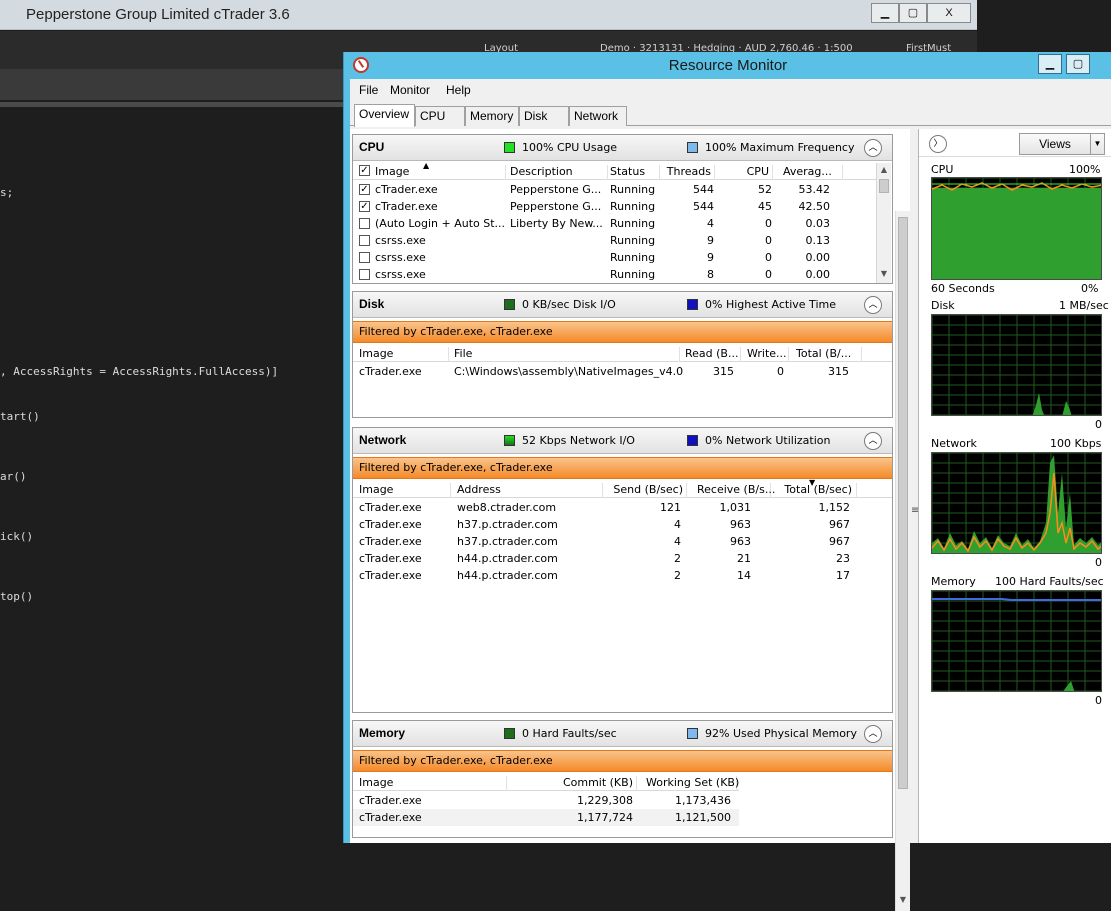  What do you see at coordinates (635, 172) in the screenshot?
I see `col-status: Status` at bounding box center [635, 172].